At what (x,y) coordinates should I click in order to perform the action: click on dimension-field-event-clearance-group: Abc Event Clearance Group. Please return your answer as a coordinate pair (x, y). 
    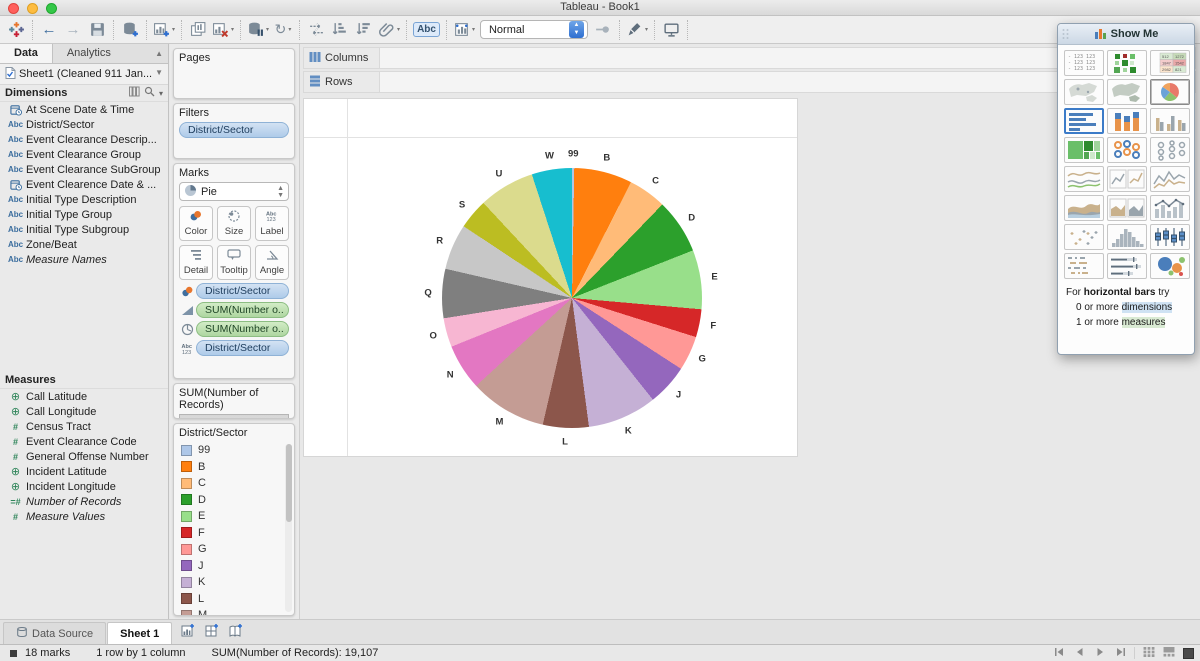
    Looking at the image, I should click on (84, 154).